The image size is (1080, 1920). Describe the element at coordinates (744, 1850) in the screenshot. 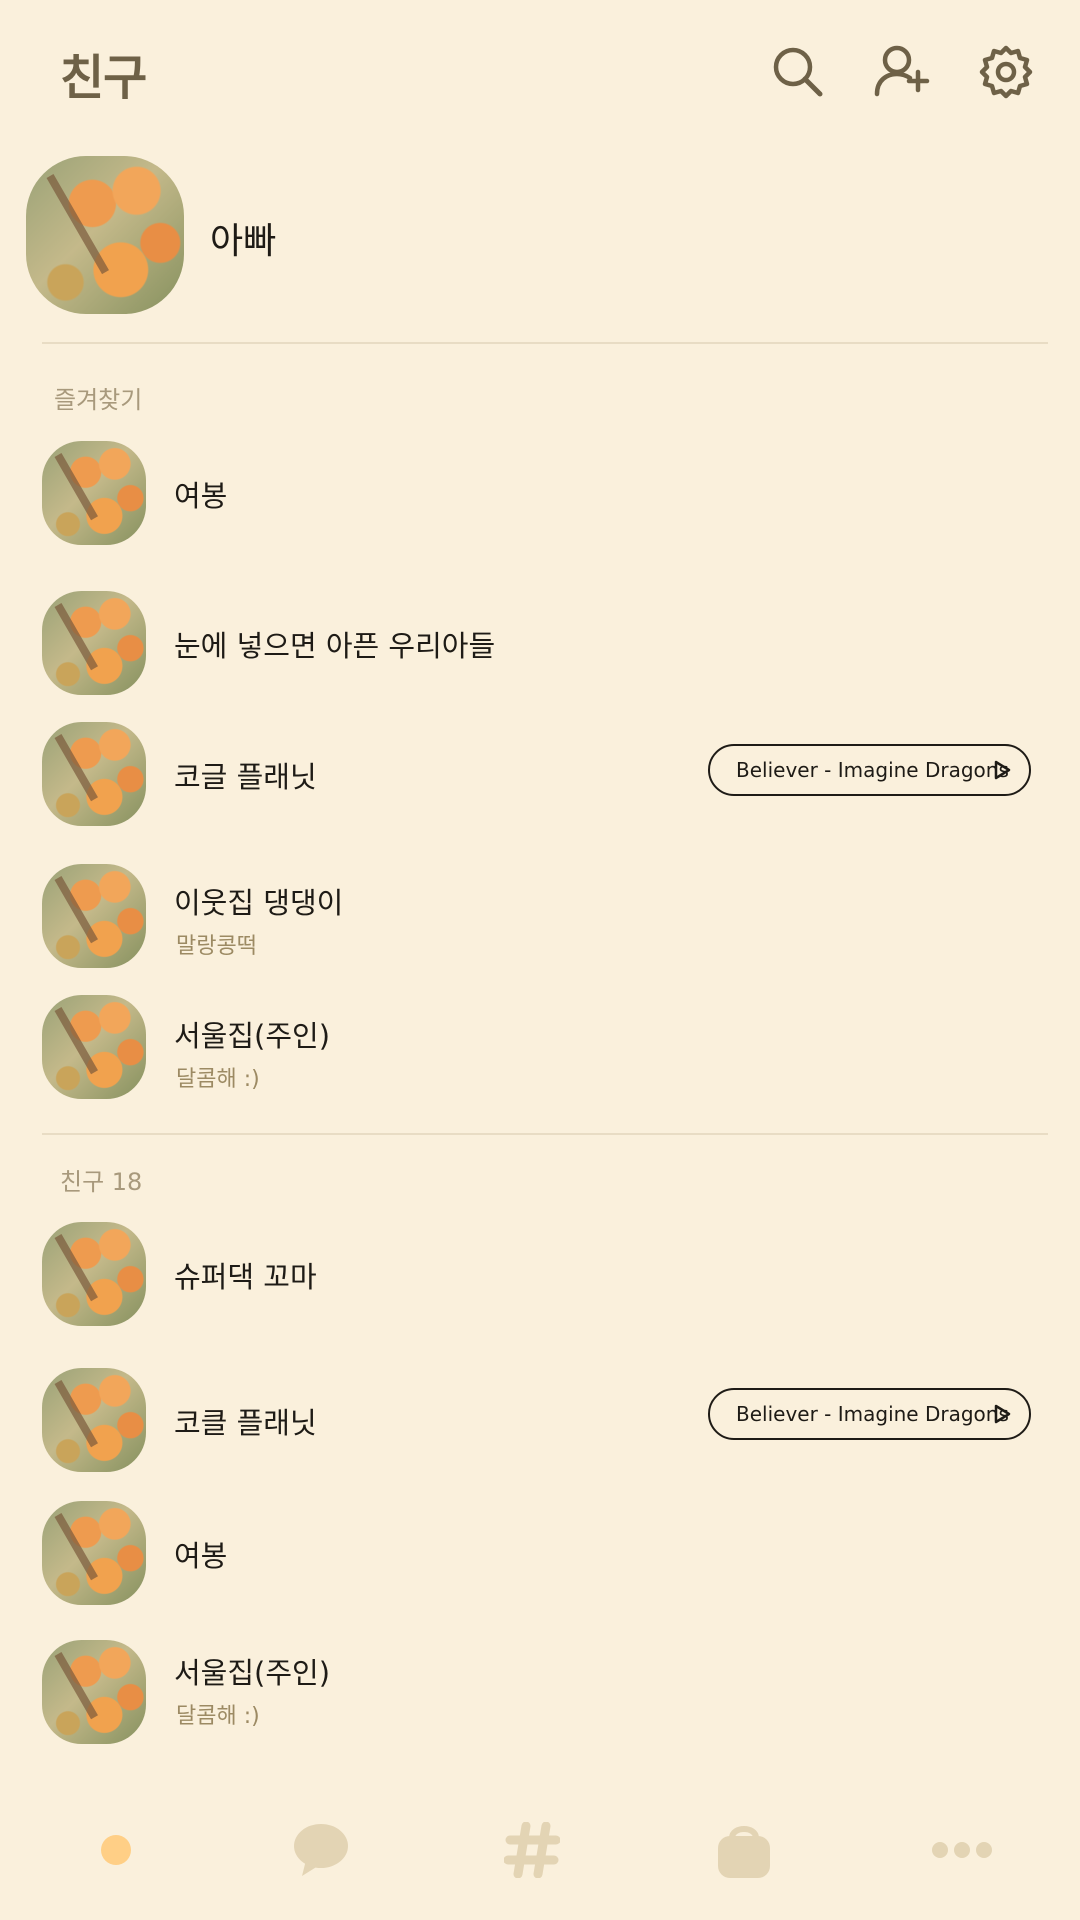

I see `shopping-tab-icon` at that location.